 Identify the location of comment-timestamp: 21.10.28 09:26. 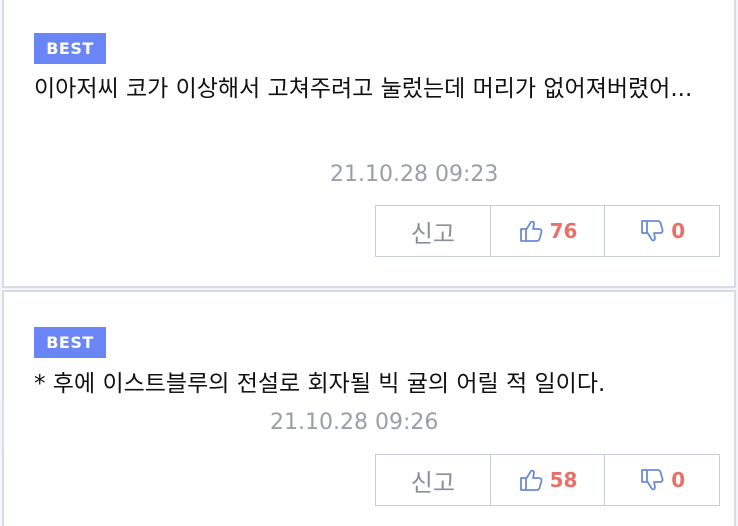
(354, 422).